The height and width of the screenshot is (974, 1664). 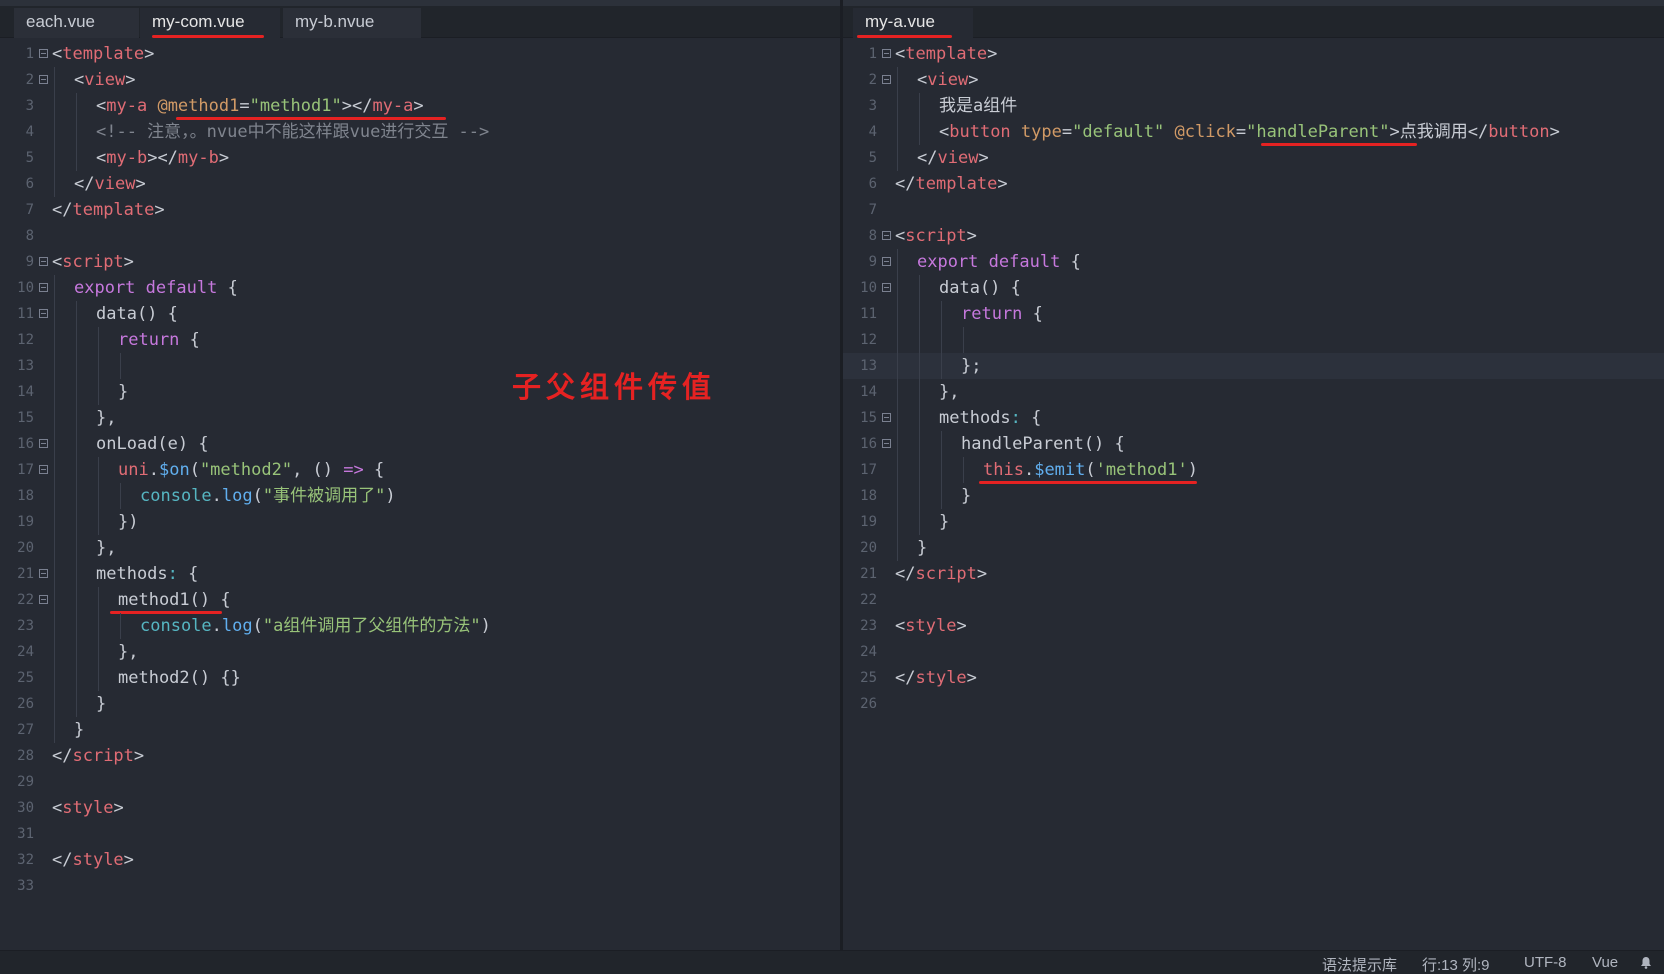 What do you see at coordinates (1253, 574) in the screenshot?
I see `code-line: 21 </script>` at bounding box center [1253, 574].